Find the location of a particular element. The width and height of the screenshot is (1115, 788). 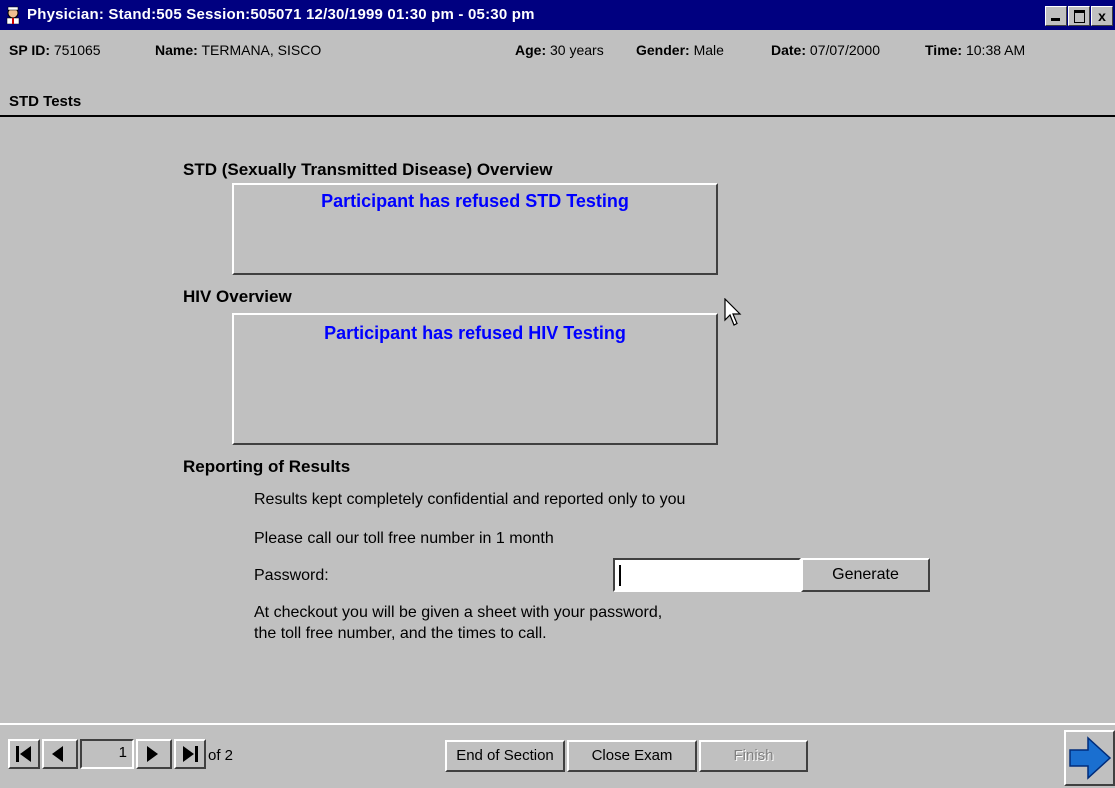

age-field: Age: 30 years is located at coordinates (559, 50).